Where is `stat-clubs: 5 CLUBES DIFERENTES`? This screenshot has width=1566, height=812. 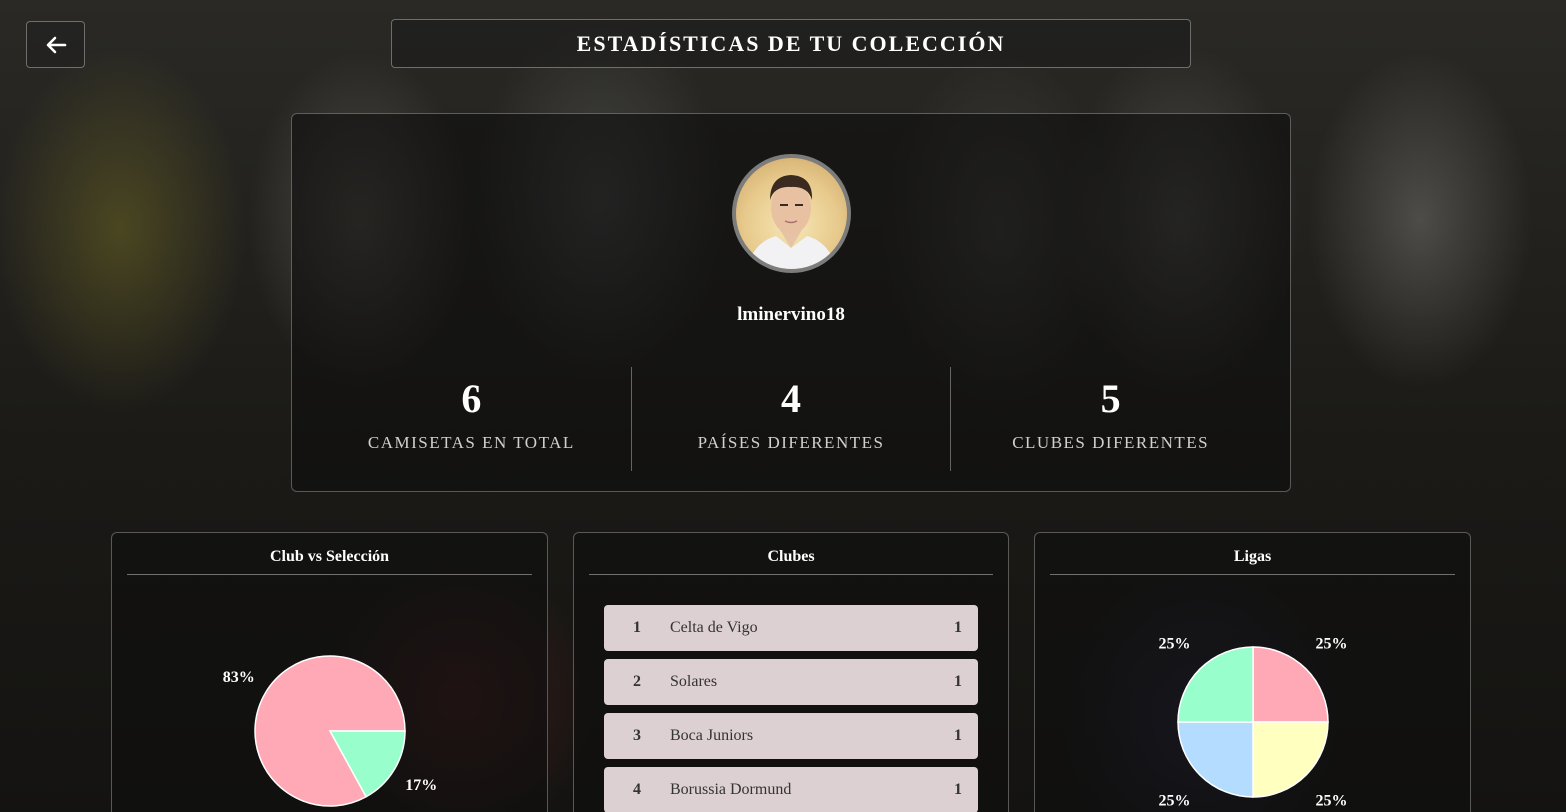
stat-clubs: 5 CLUBES DIFERENTES is located at coordinates (1110, 419).